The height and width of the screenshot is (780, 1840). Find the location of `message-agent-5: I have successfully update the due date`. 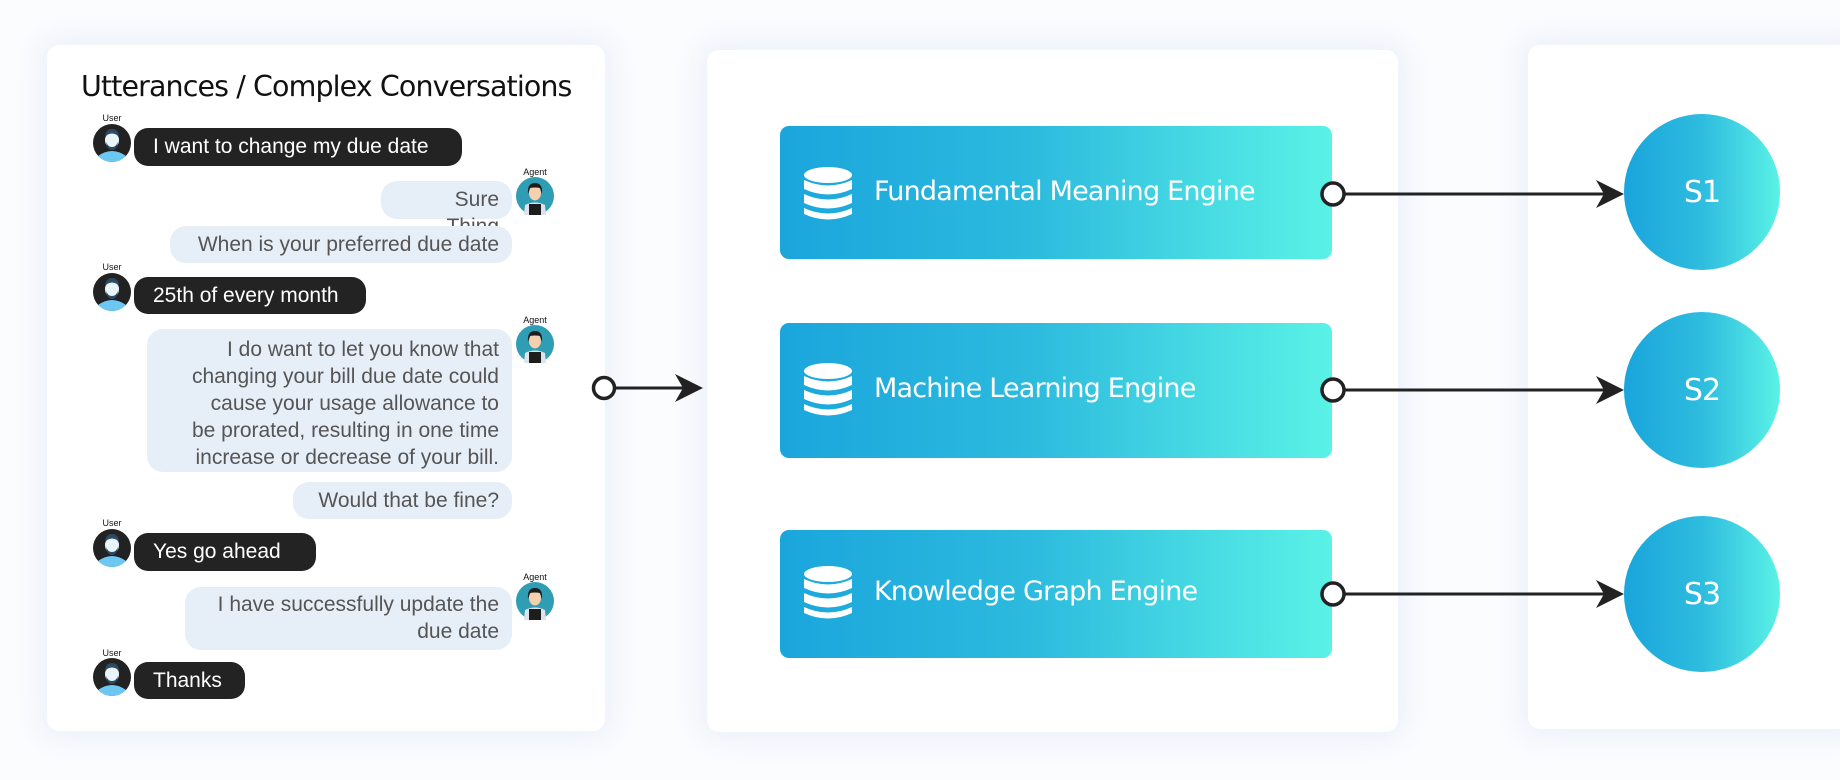

message-agent-5: I have successfully update the due date is located at coordinates (348, 618).